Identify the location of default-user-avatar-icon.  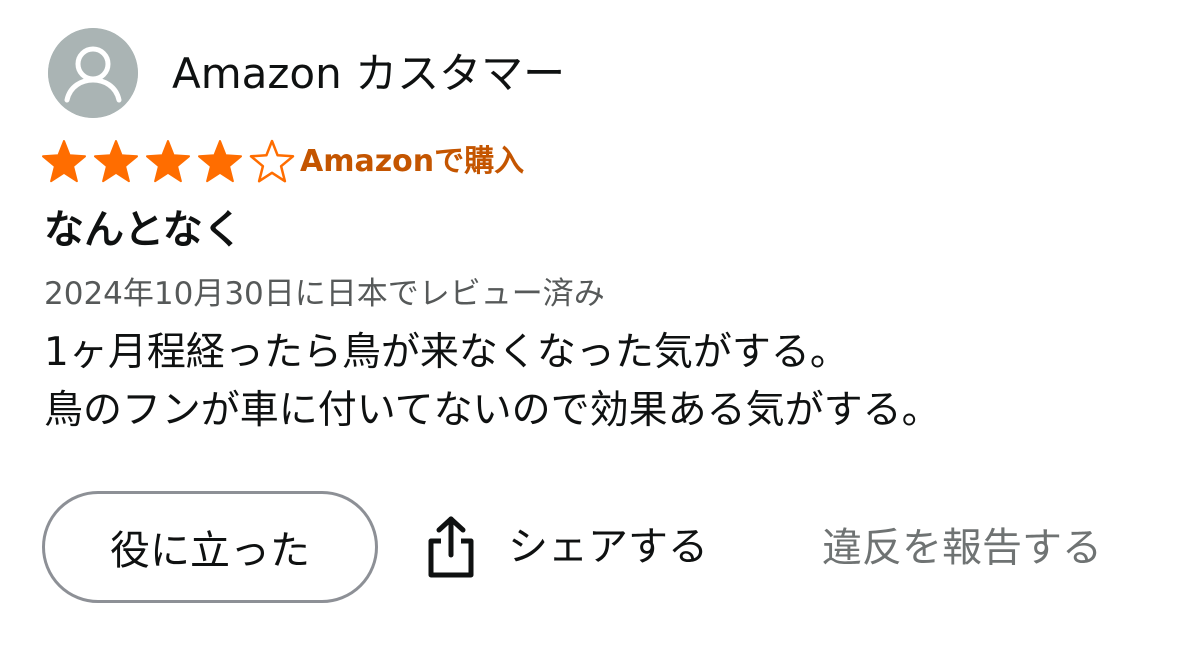
(93, 73).